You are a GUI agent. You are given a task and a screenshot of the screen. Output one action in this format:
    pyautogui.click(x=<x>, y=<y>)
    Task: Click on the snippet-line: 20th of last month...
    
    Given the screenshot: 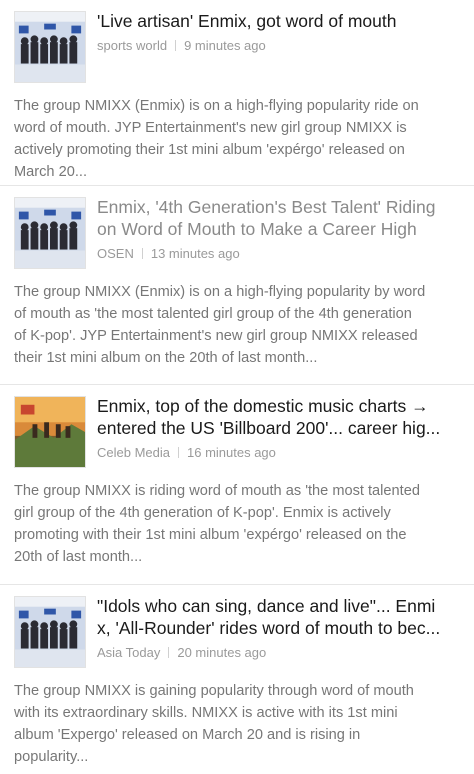 What is the action you would take?
    pyautogui.click(x=78, y=557)
    